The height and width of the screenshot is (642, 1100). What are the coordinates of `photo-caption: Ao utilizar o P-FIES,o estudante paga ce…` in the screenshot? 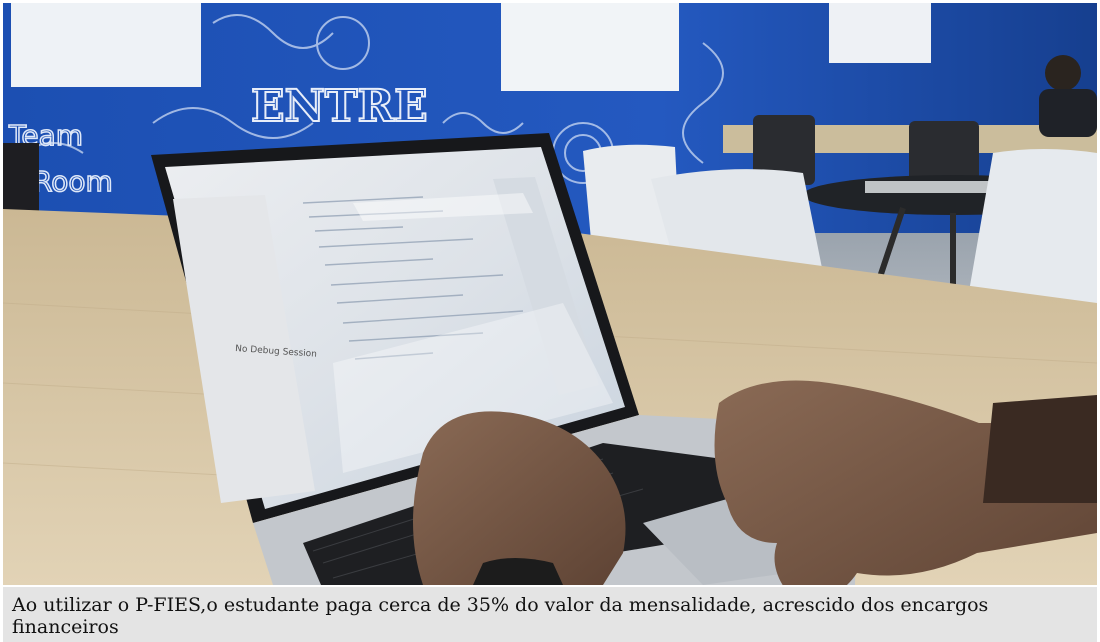 It's located at (550, 614).